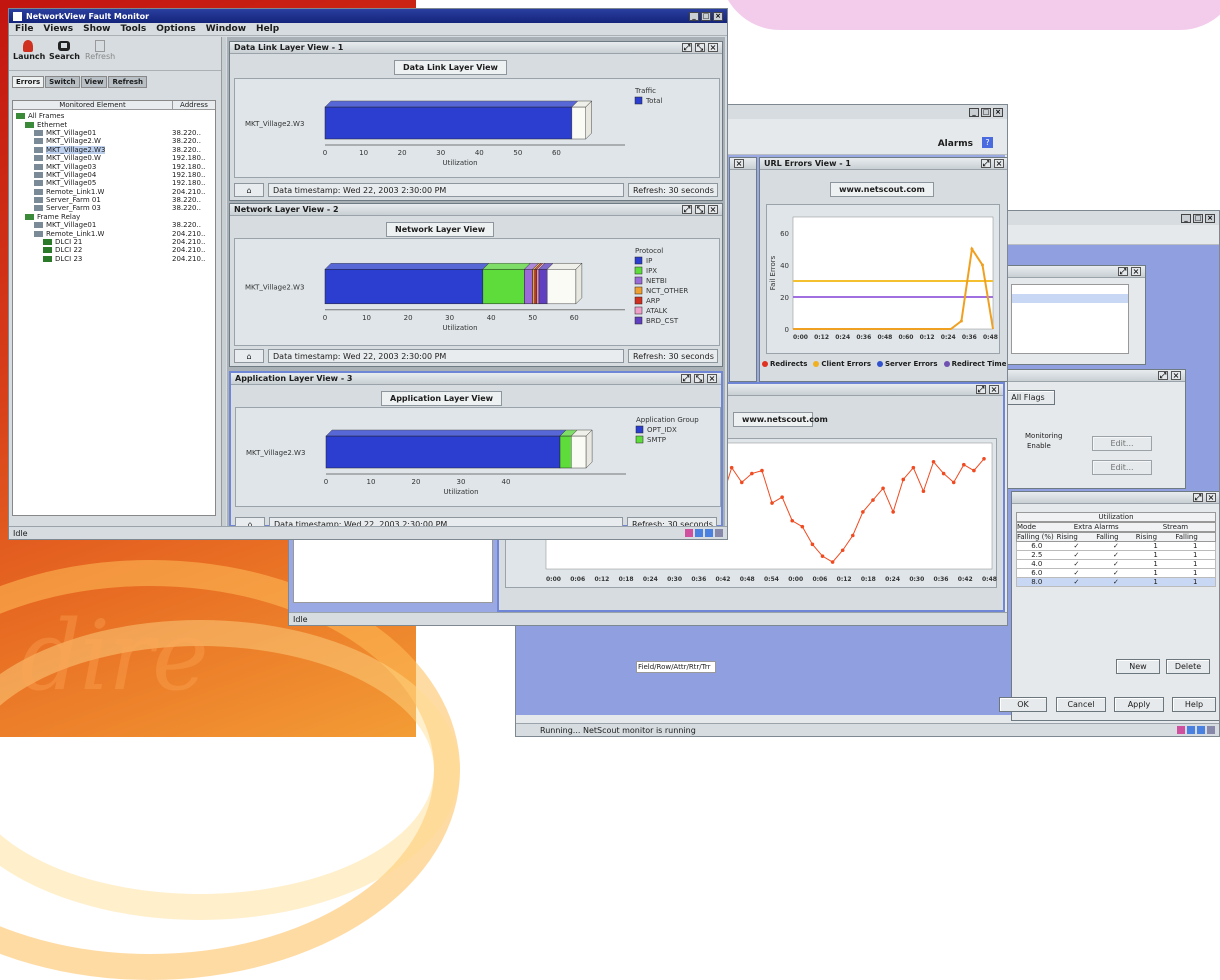  Describe the element at coordinates (782, 497) in the screenshot. I see `data-point` at that location.